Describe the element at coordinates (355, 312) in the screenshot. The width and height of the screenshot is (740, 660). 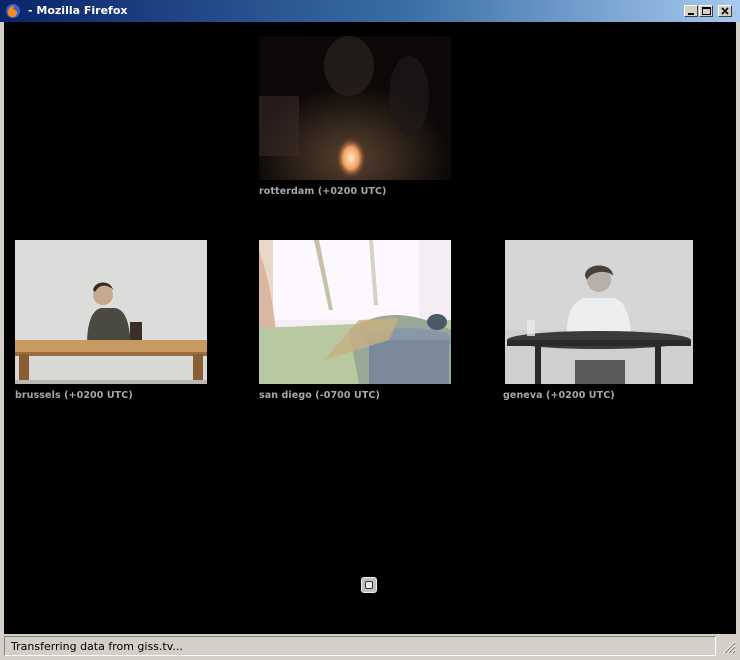
I see `video-stream-san-diego` at that location.